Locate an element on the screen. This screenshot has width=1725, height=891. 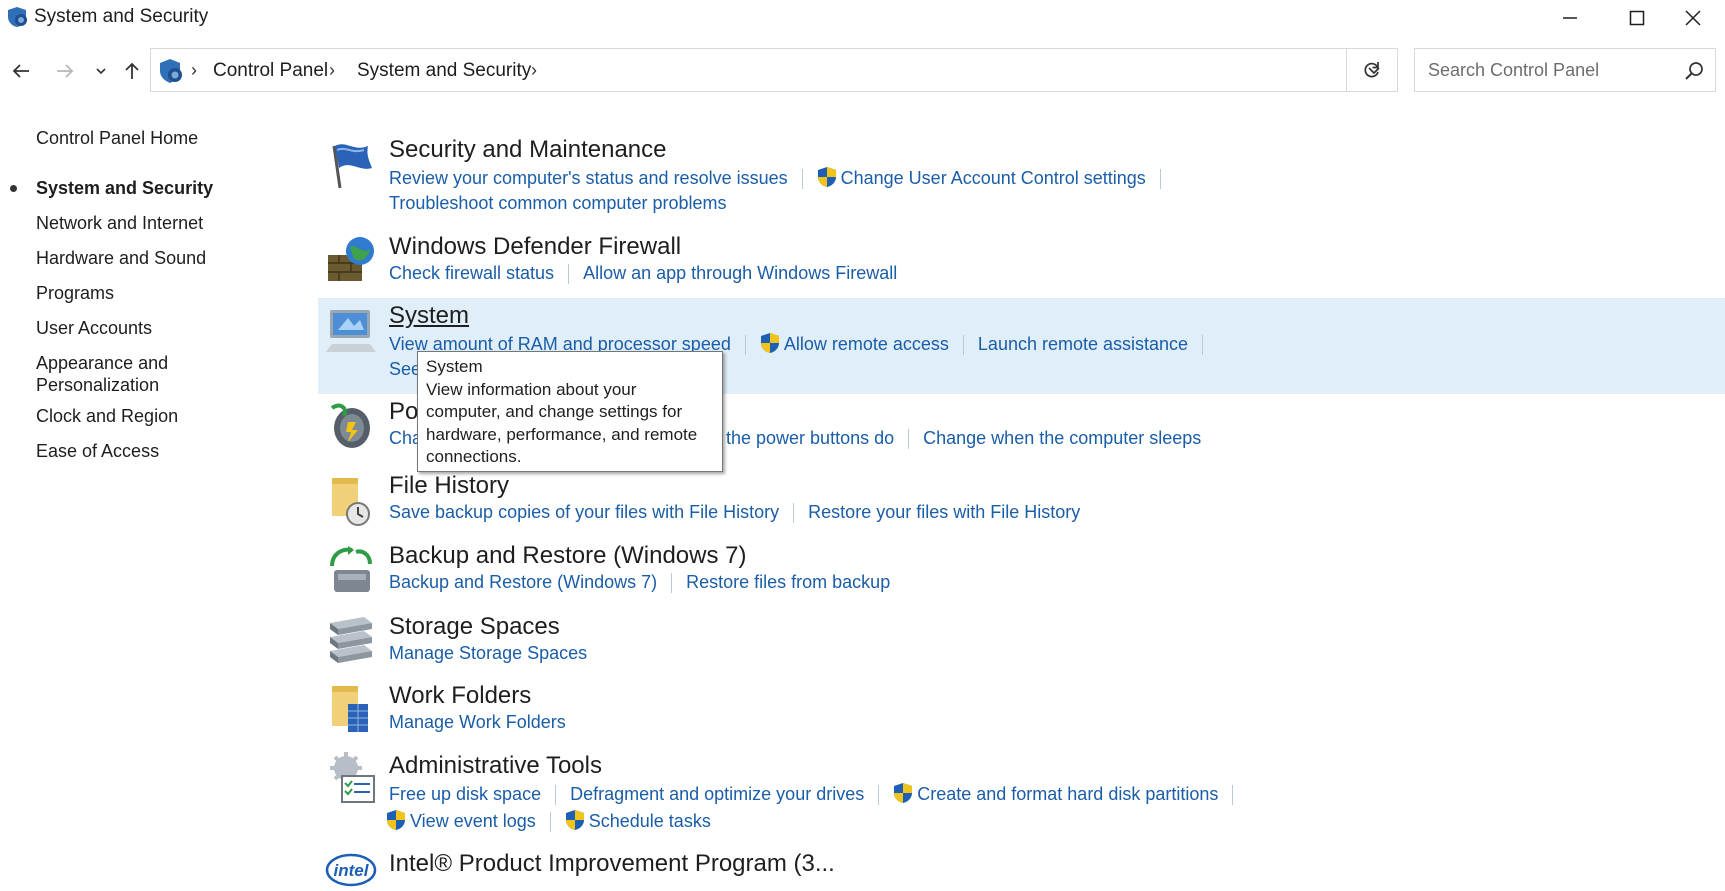
link-change-uac: Change User Account Control settings is located at coordinates (981, 177).